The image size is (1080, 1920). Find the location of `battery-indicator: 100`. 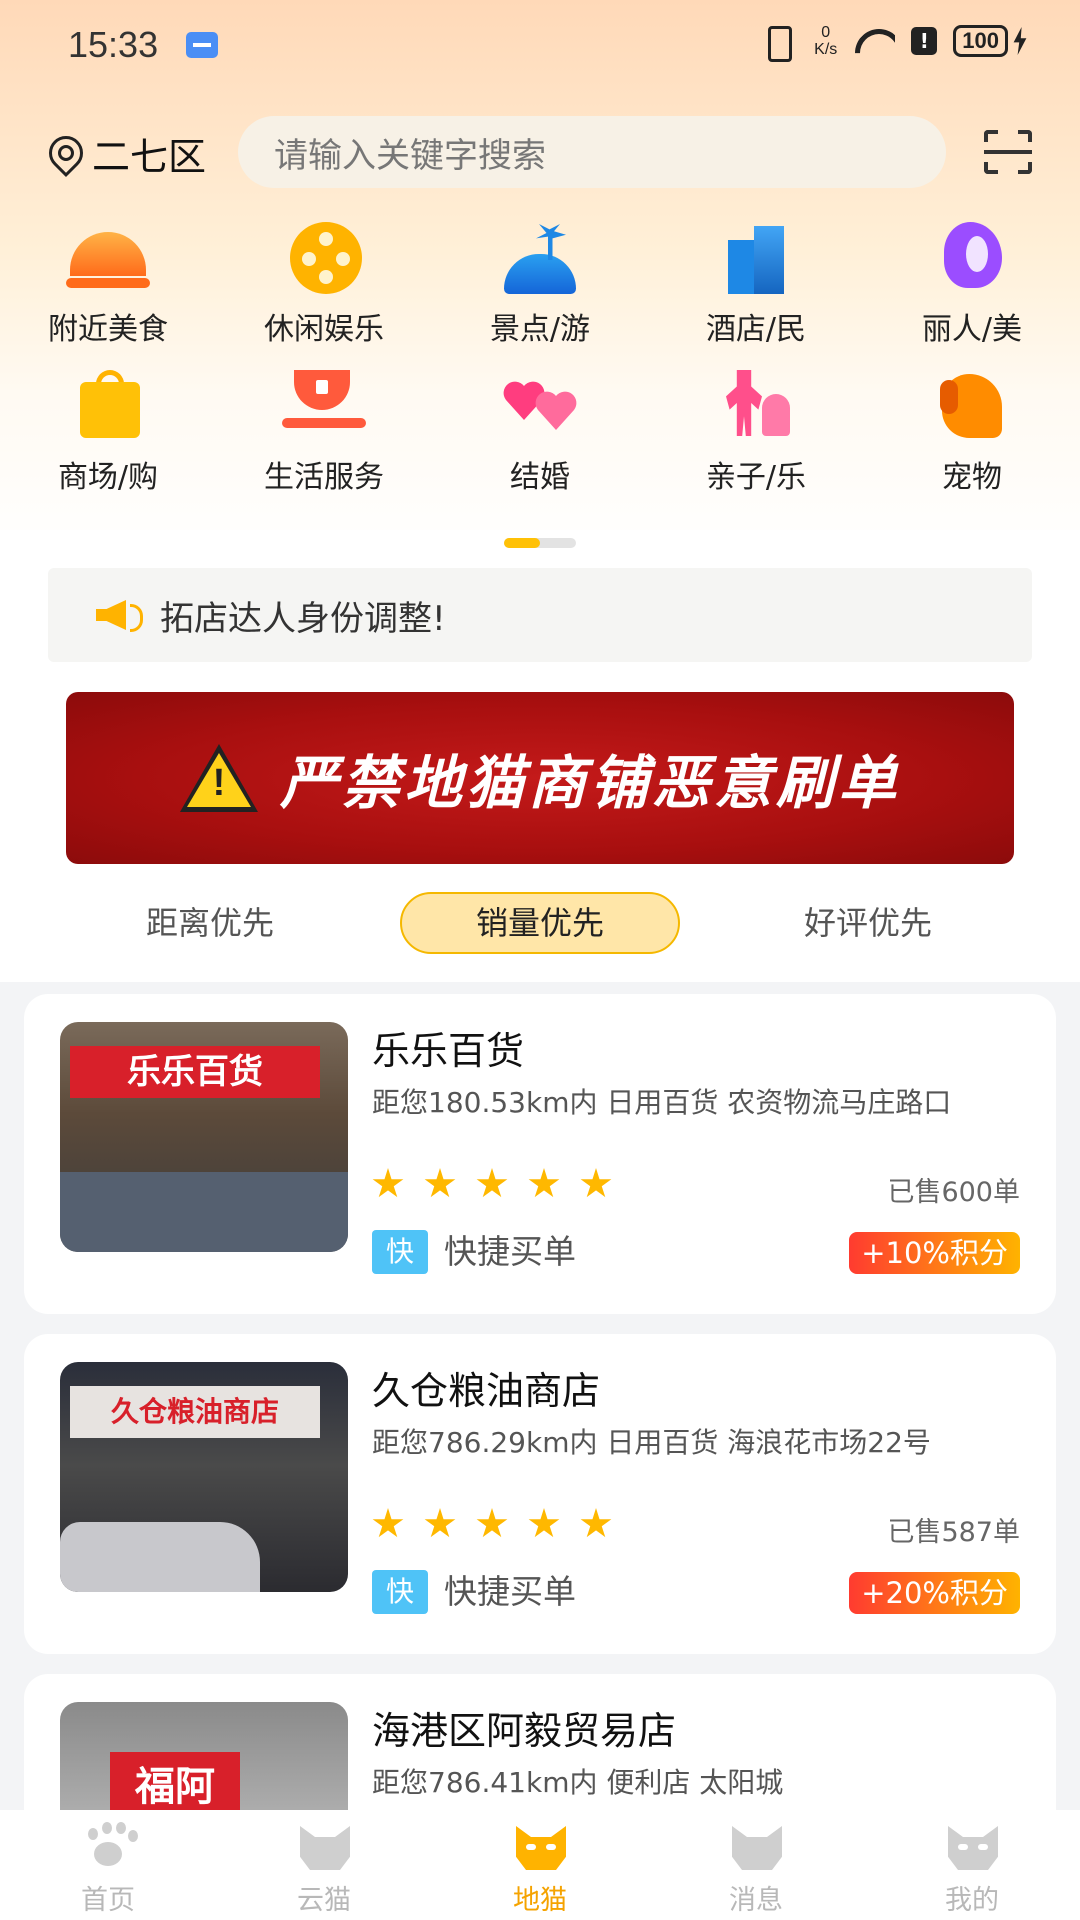

battery-indicator: 100 is located at coordinates (990, 41).